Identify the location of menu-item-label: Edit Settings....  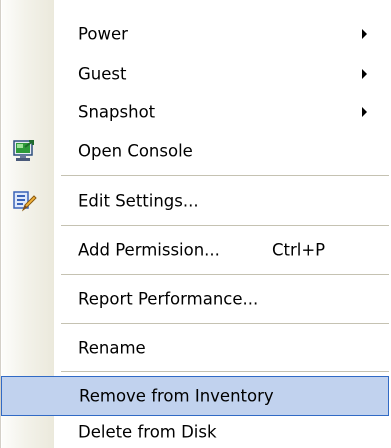
(138, 201).